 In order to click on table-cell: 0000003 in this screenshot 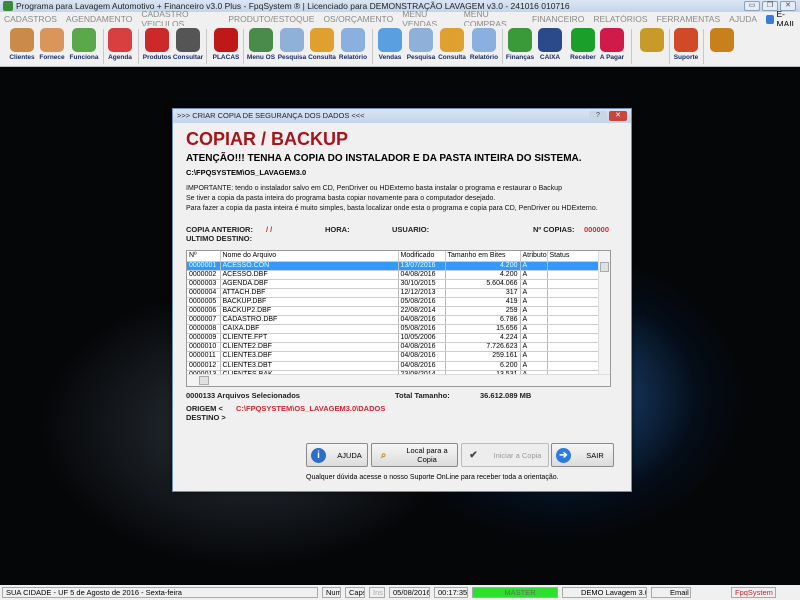, I will do `click(204, 284)`.